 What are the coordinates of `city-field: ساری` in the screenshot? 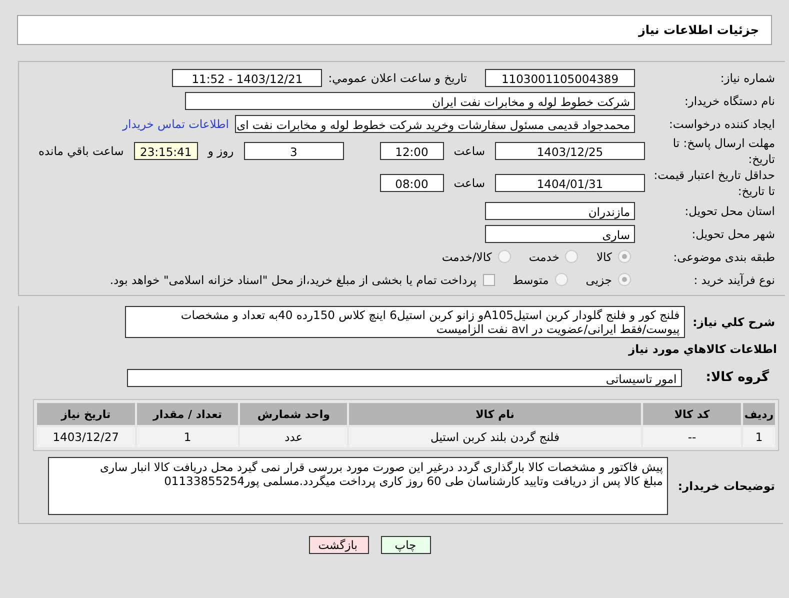 It's located at (560, 233).